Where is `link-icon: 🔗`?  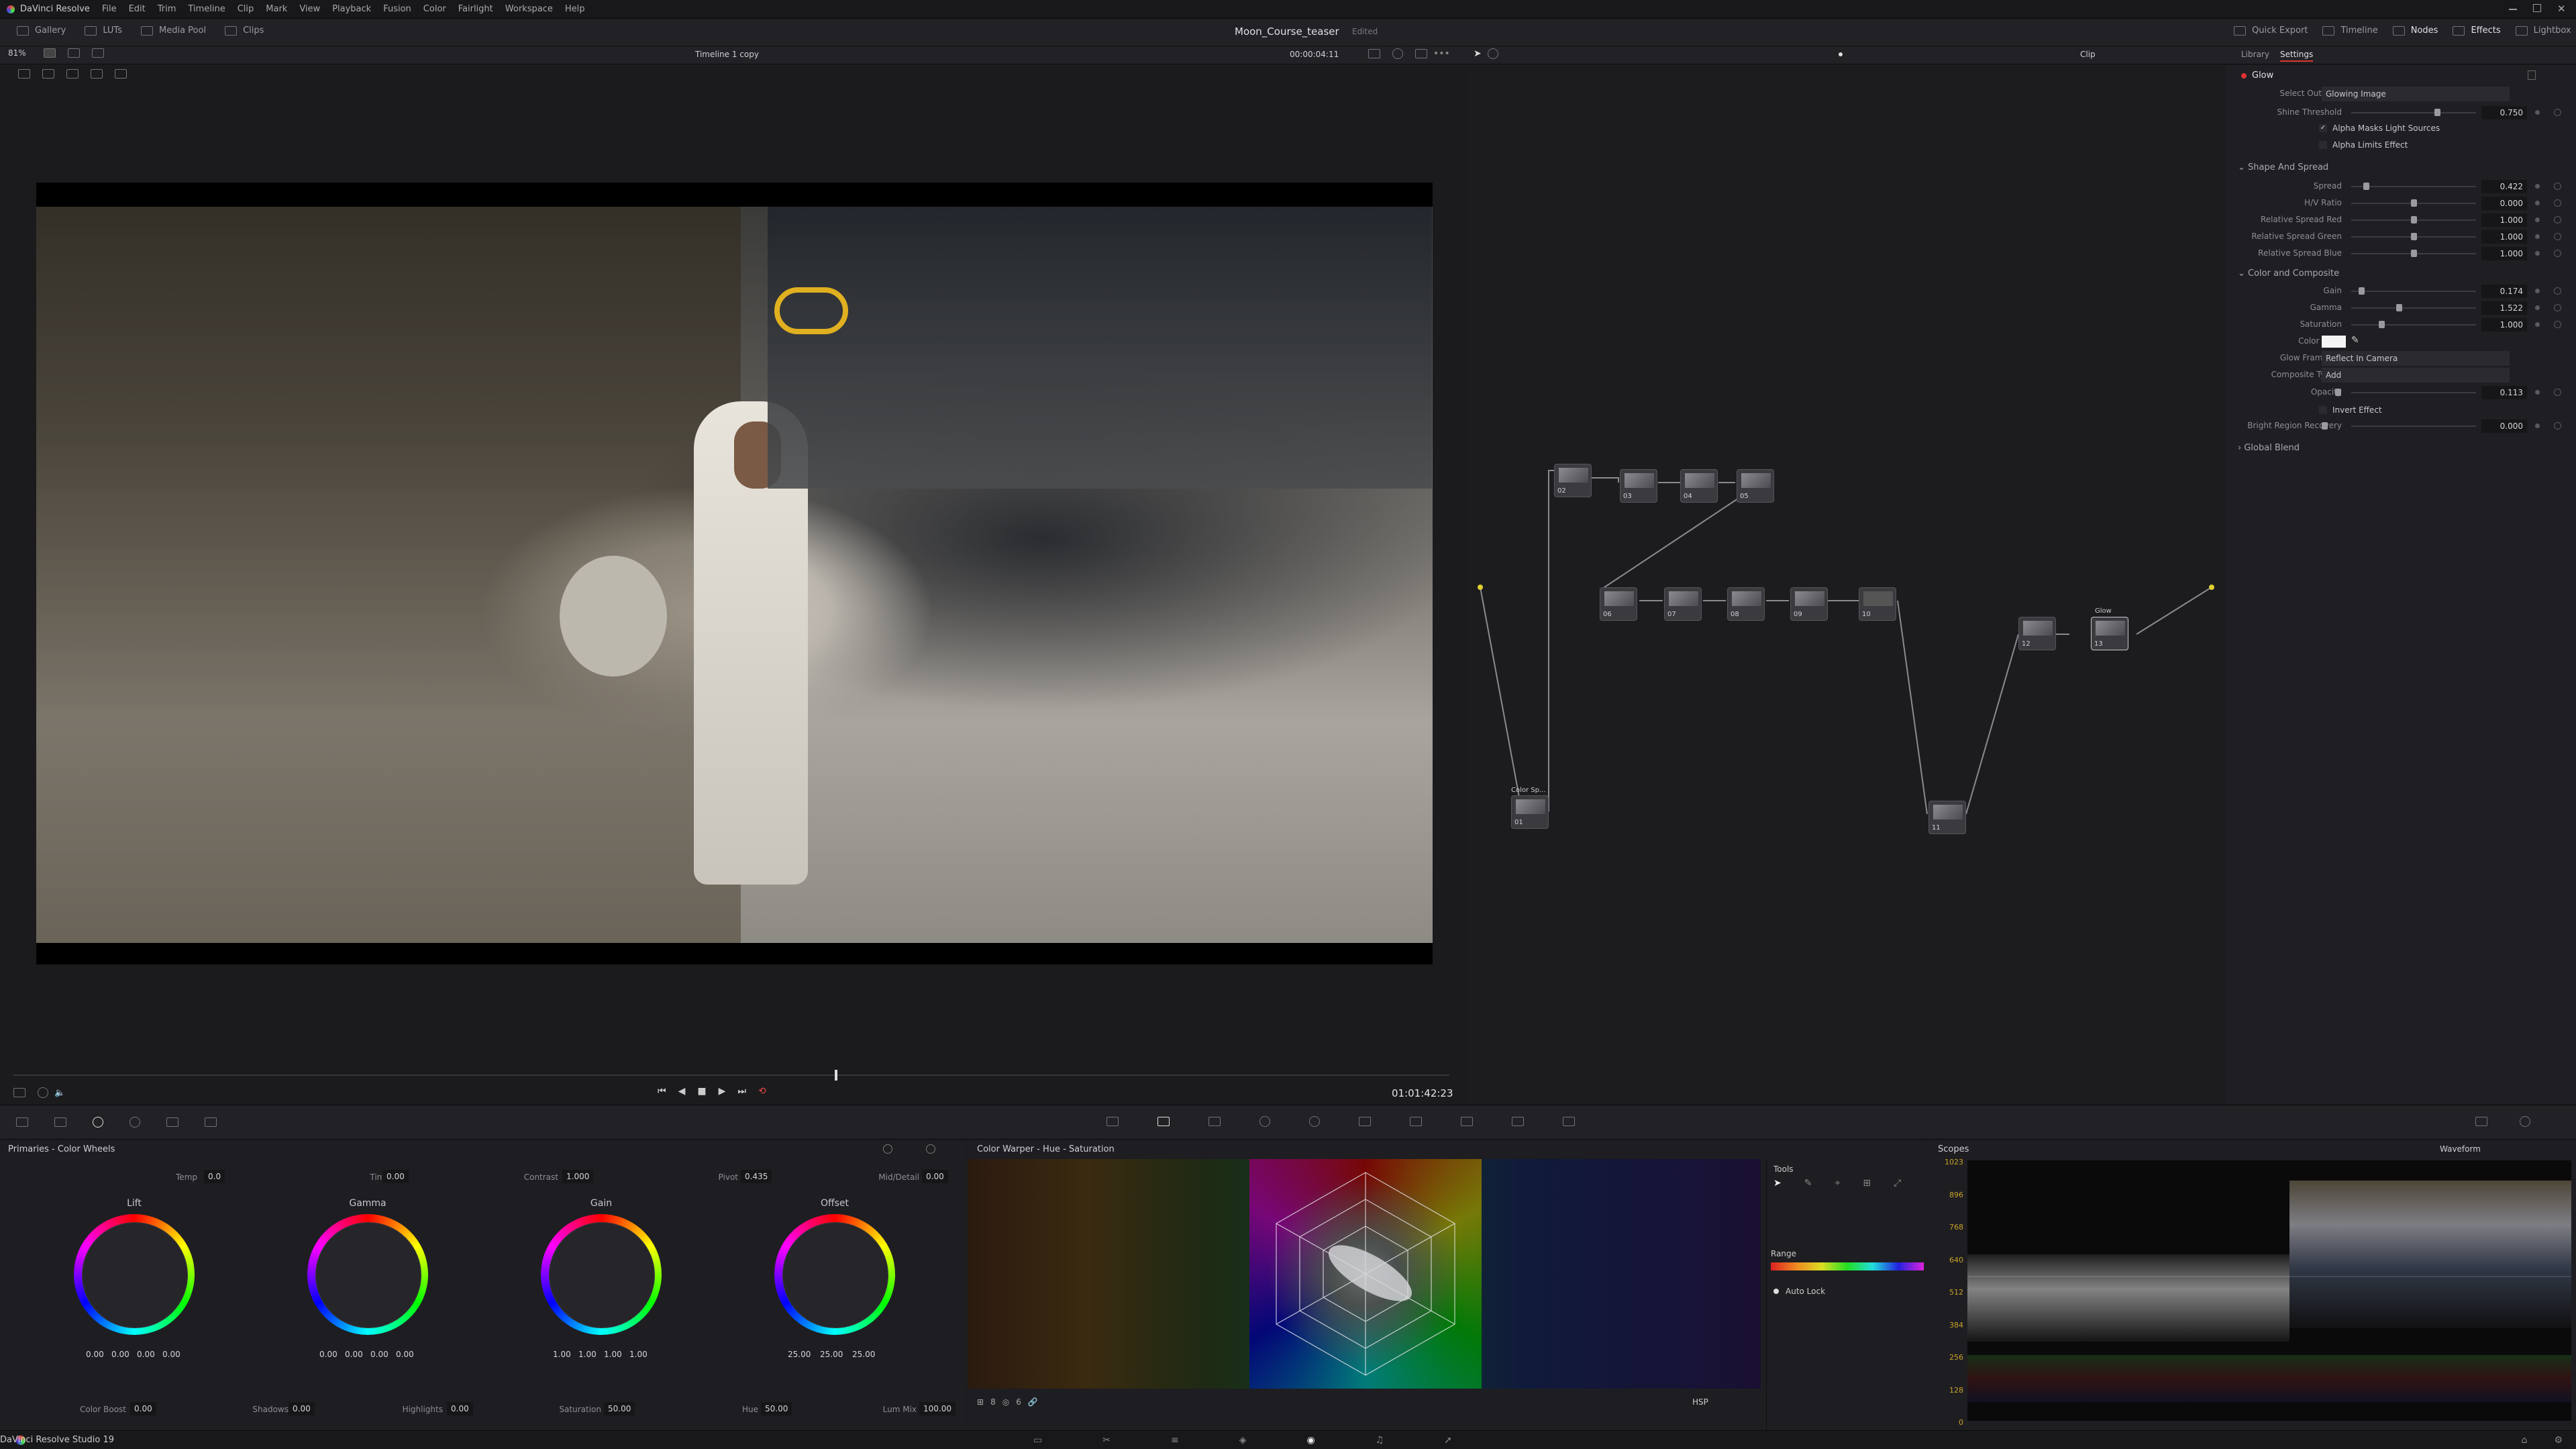 link-icon: 🔗 is located at coordinates (1033, 1402).